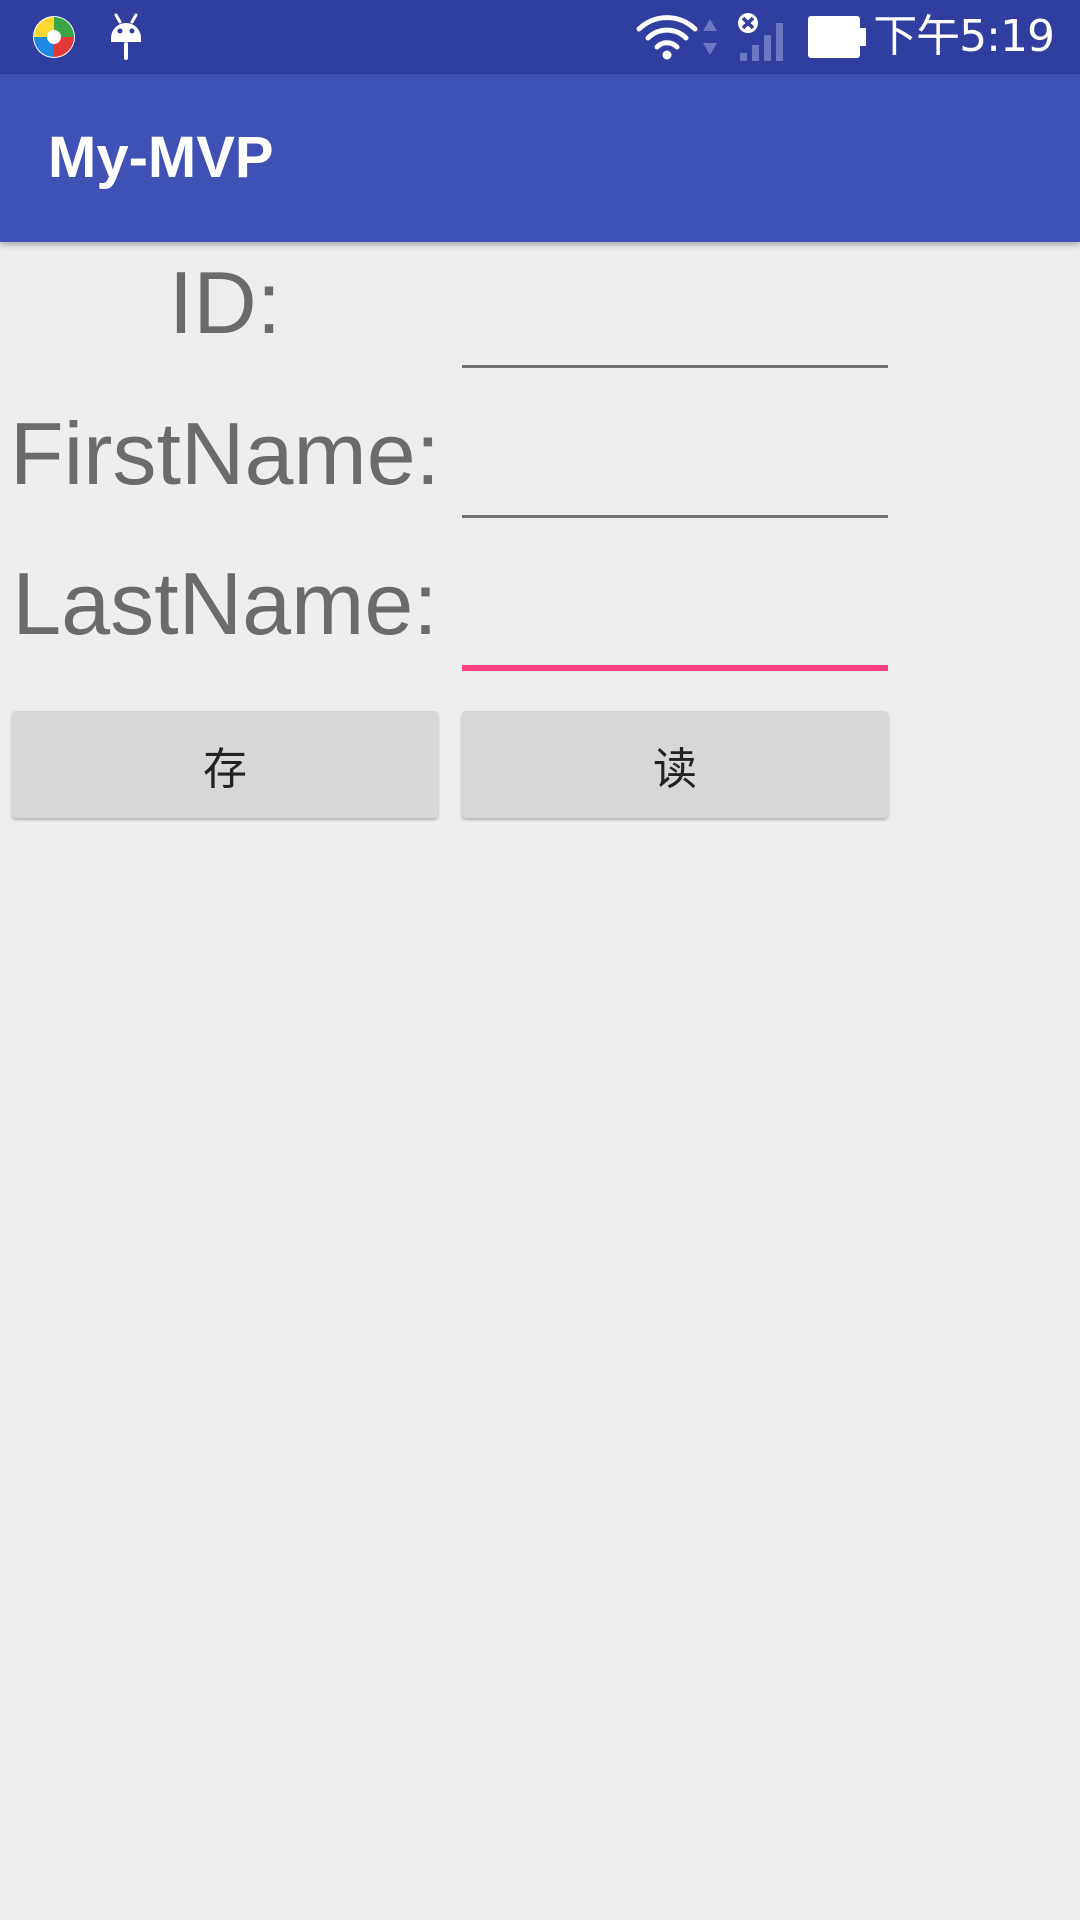 The height and width of the screenshot is (1920, 1080). Describe the element at coordinates (126, 37) in the screenshot. I see `android-debug-icon` at that location.